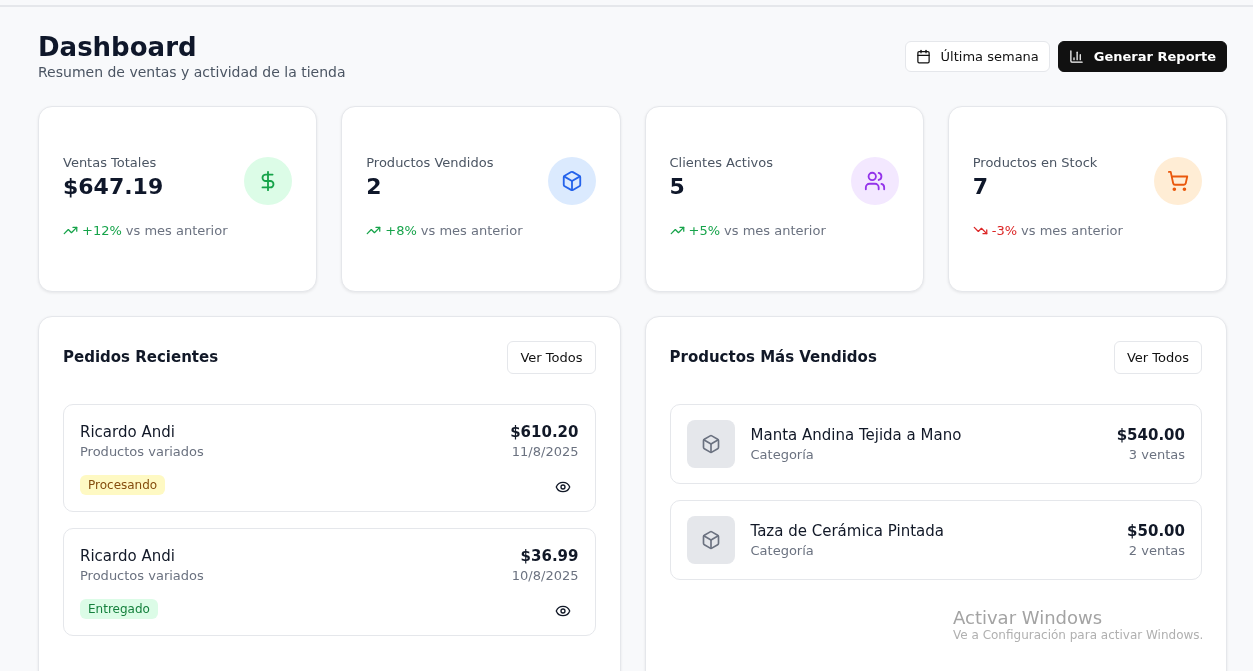  What do you see at coordinates (549, 555) in the screenshot?
I see `order-total: $36.99` at bounding box center [549, 555].